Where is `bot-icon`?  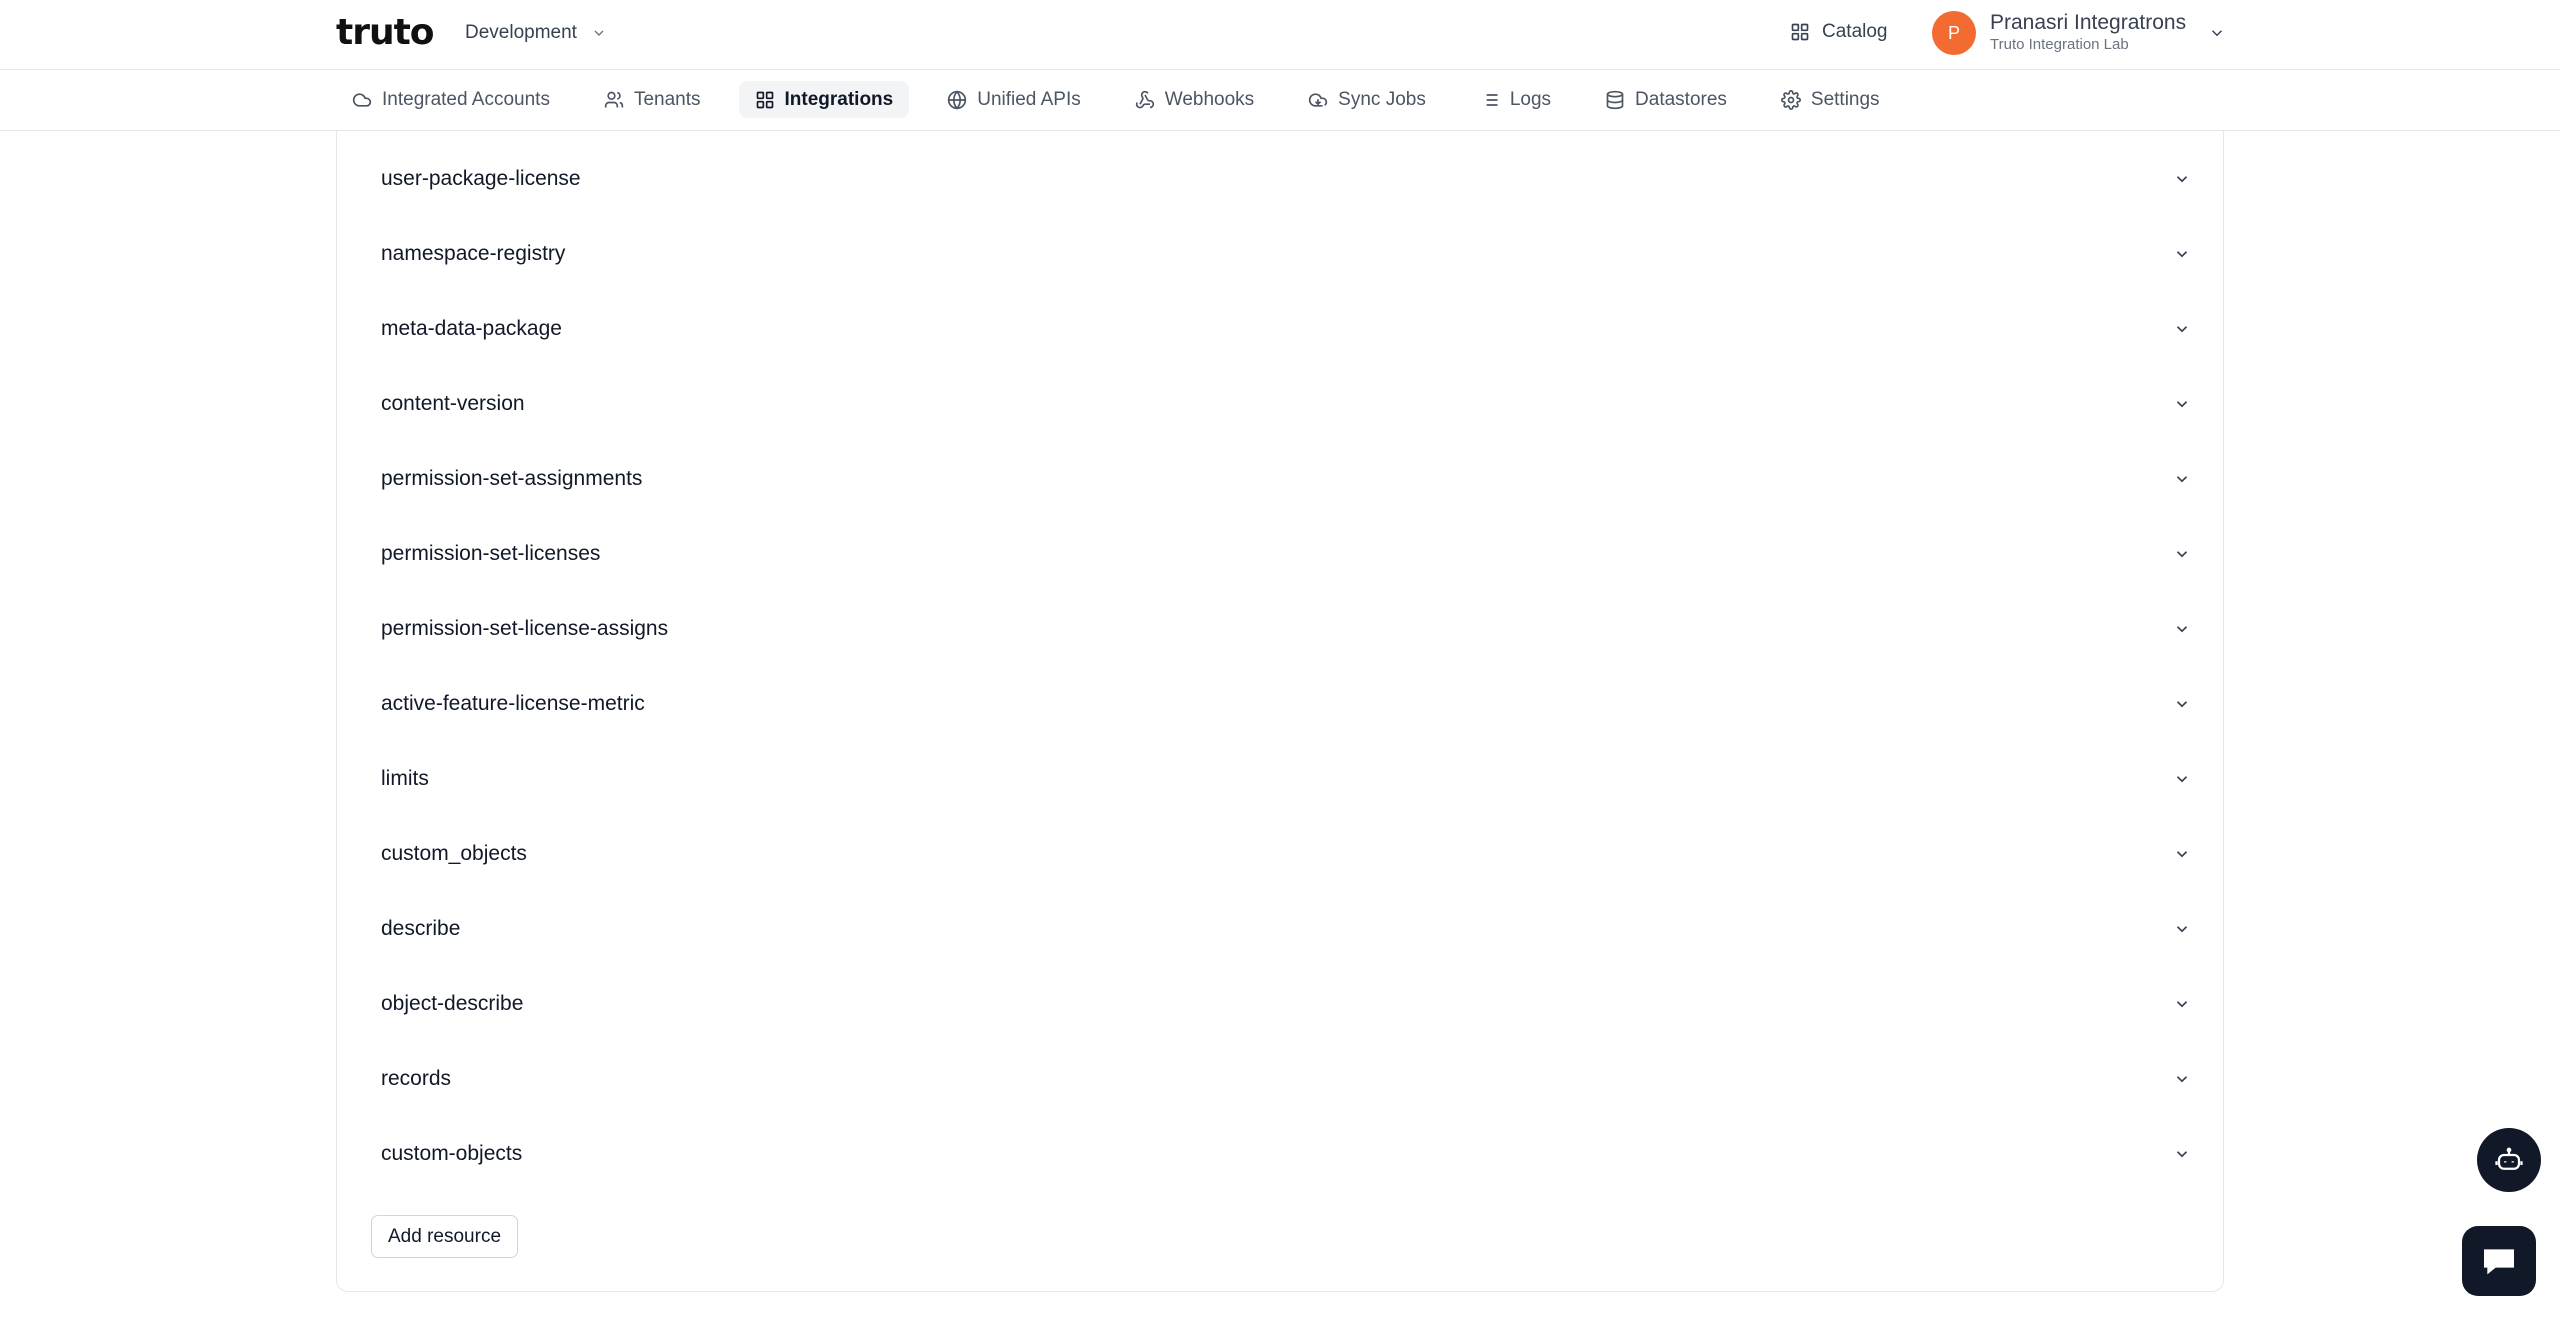 bot-icon is located at coordinates (2509, 1158).